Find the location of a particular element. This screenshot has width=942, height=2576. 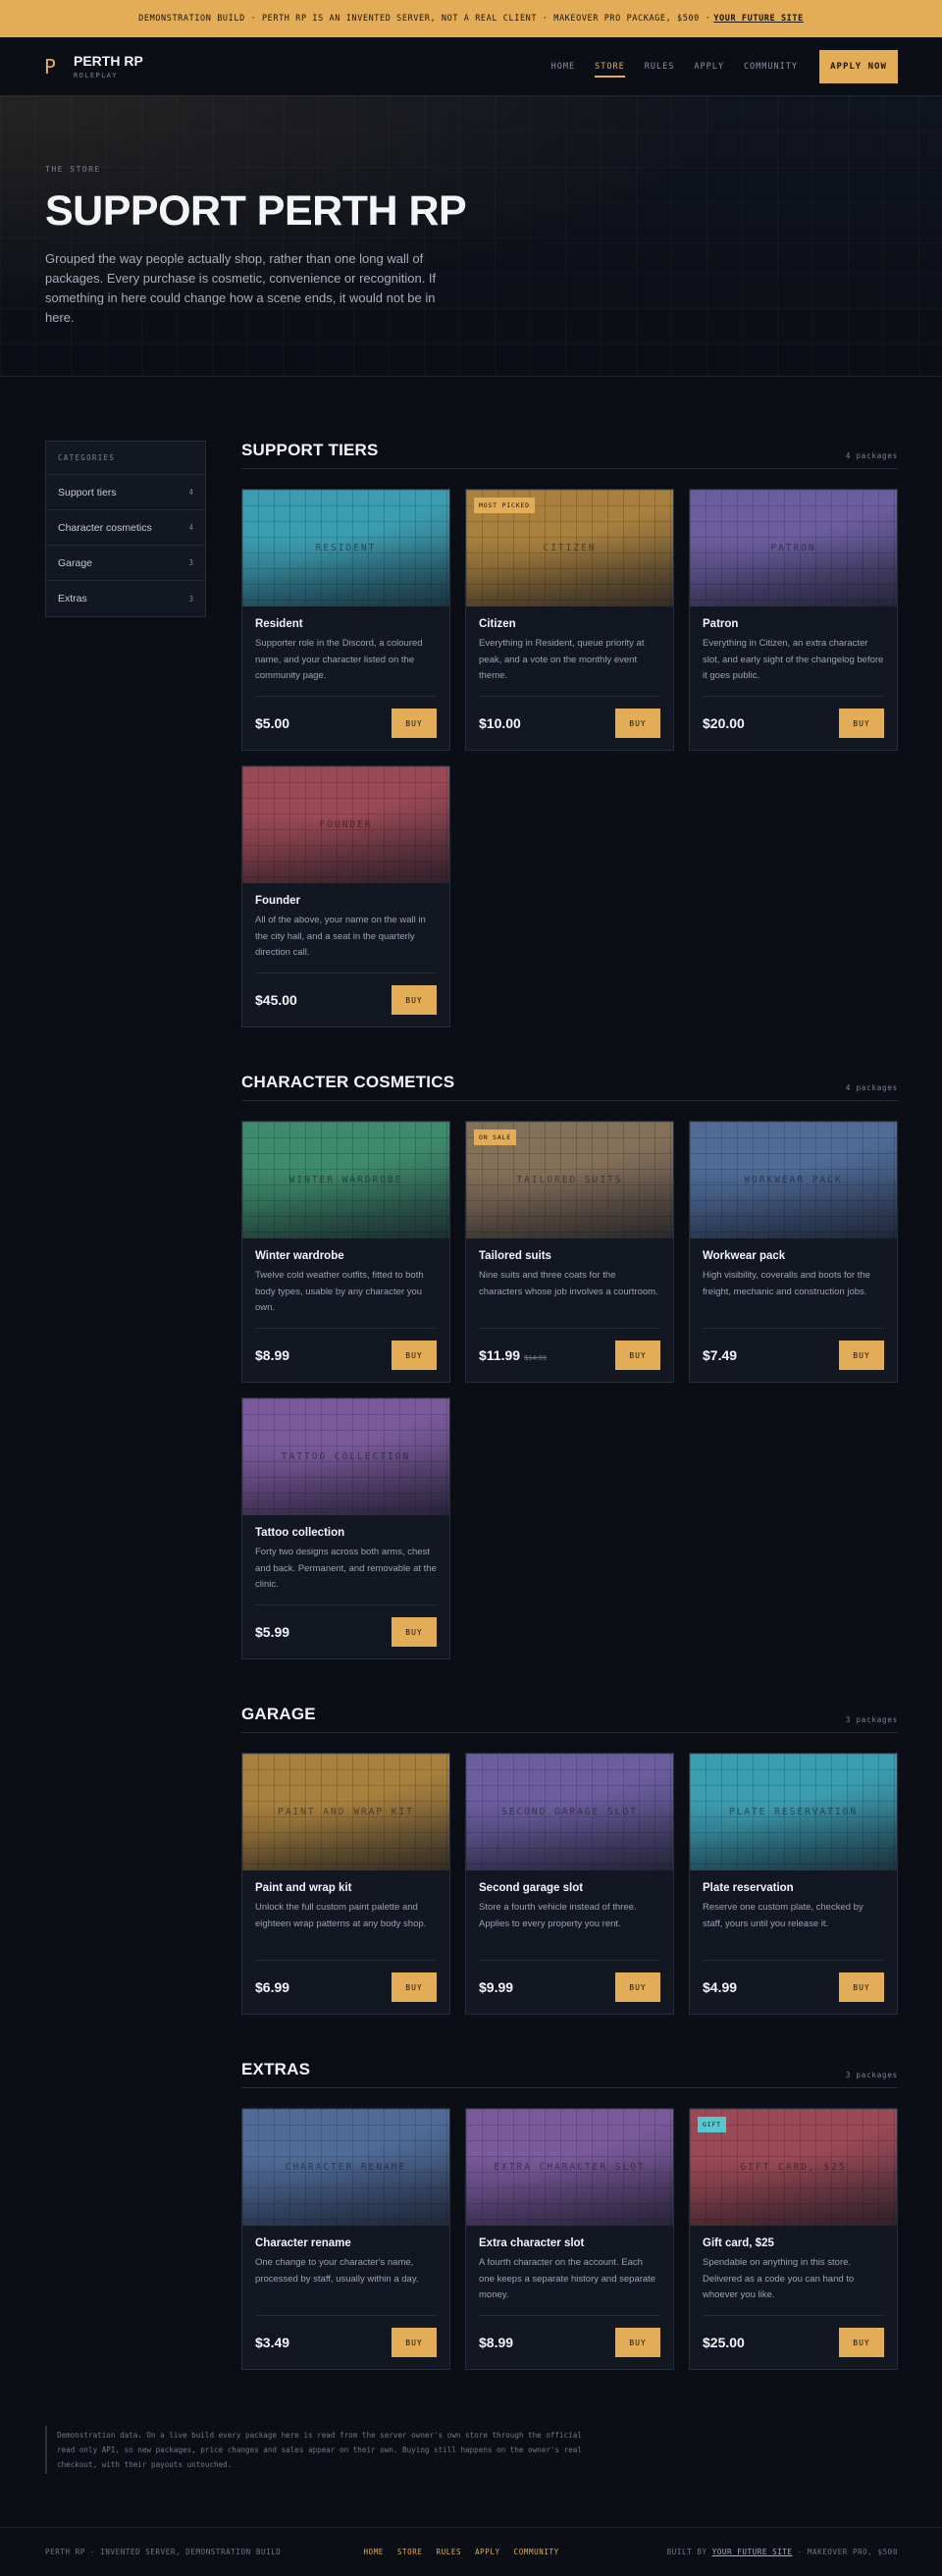

thumbnail-label: CHARACTER RENAME is located at coordinates (346, 2167).